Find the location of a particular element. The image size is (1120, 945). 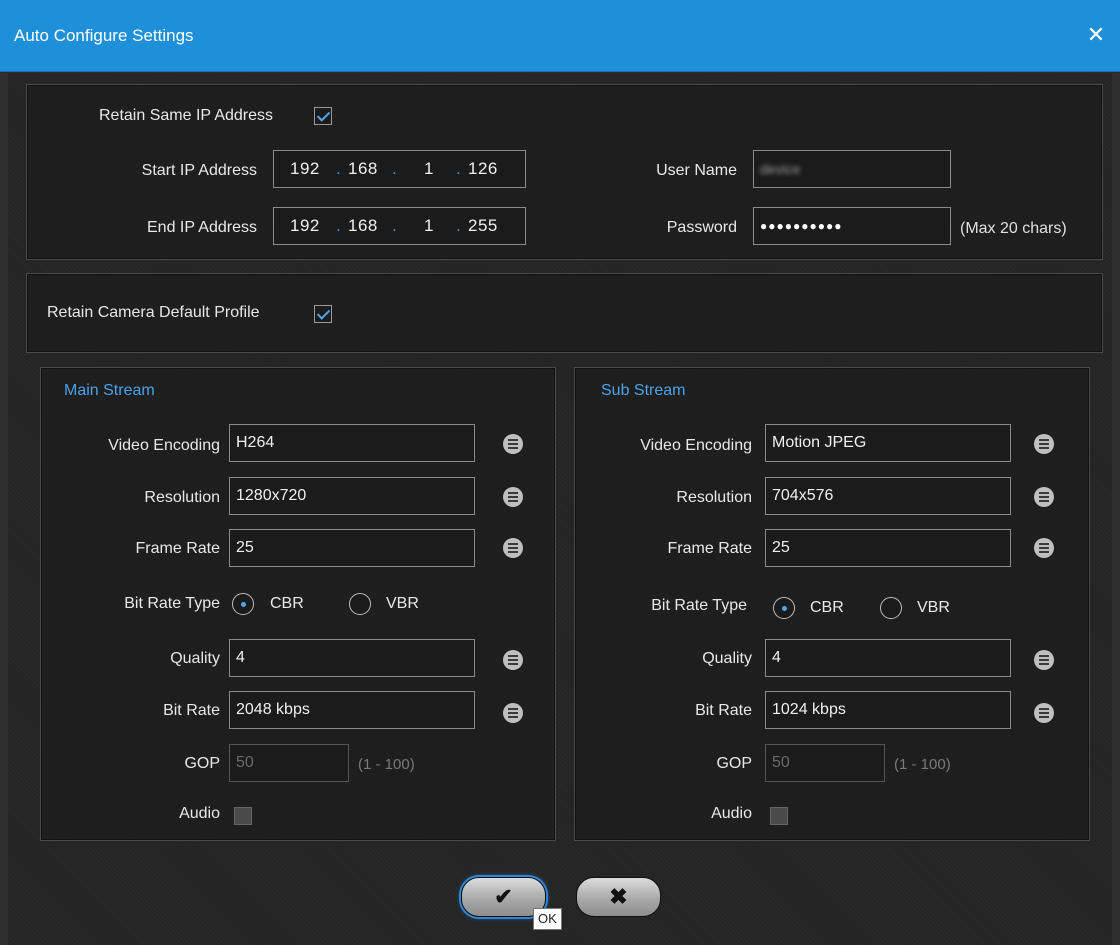

end-ip-octet-2: 168 is located at coordinates (363, 225).